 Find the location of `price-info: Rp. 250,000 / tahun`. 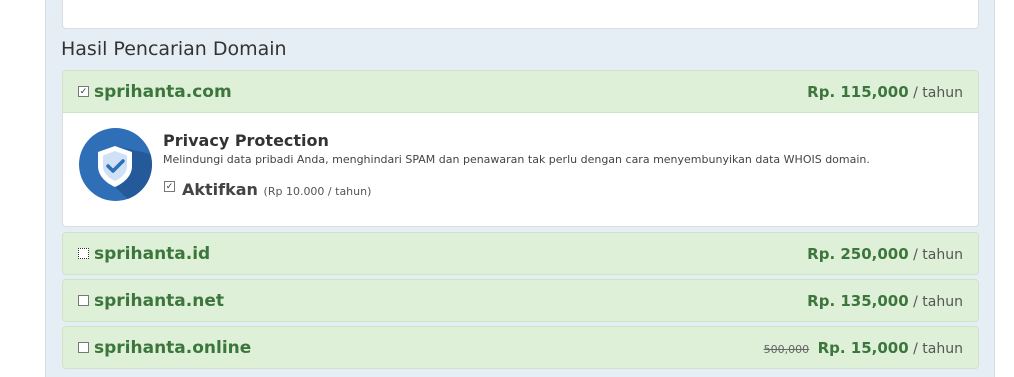

price-info: Rp. 250,000 / tahun is located at coordinates (885, 254).